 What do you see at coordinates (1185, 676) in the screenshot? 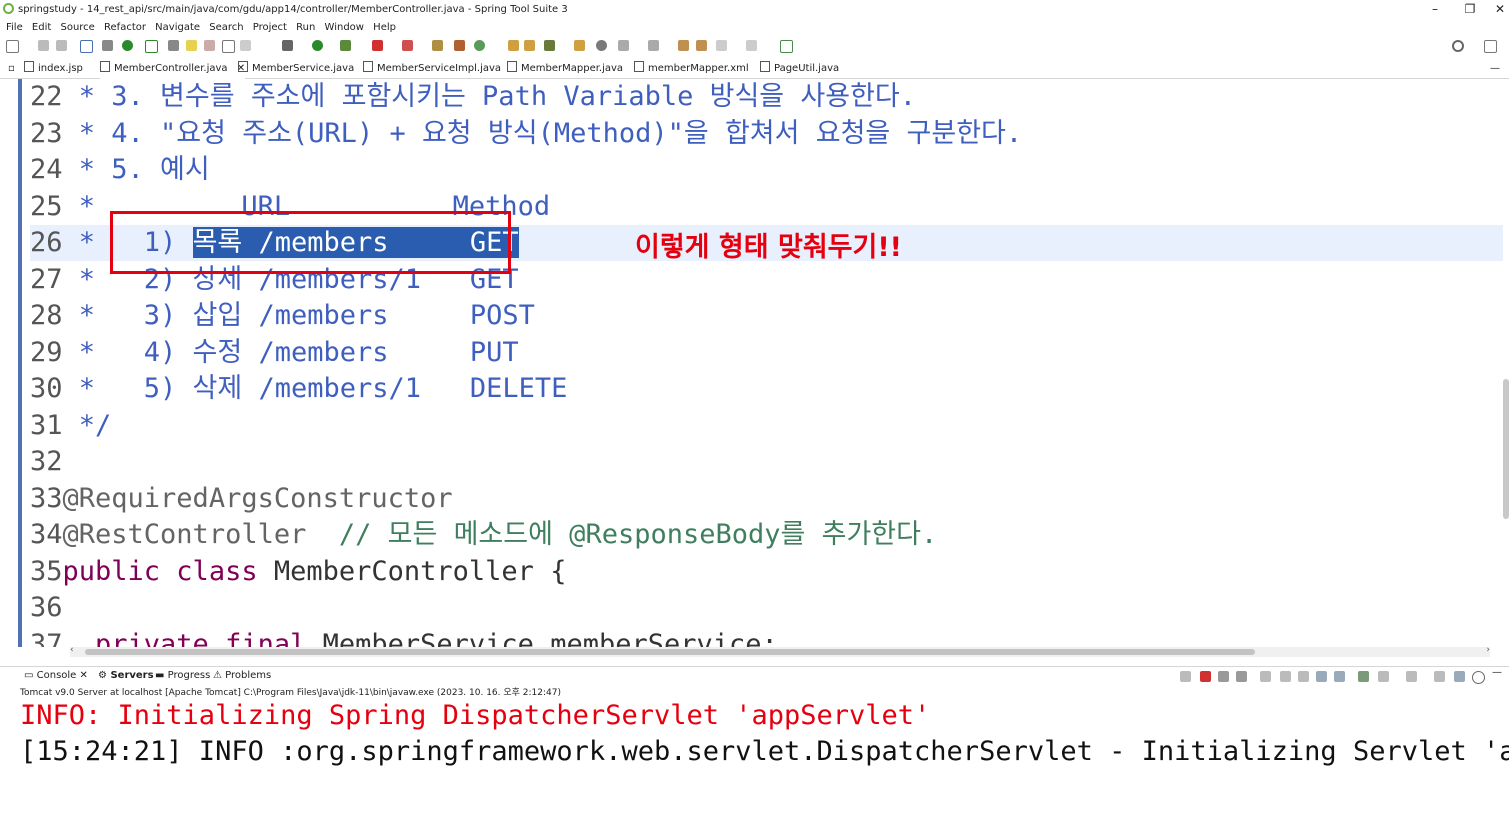
I see `pin-console-icon` at bounding box center [1185, 676].